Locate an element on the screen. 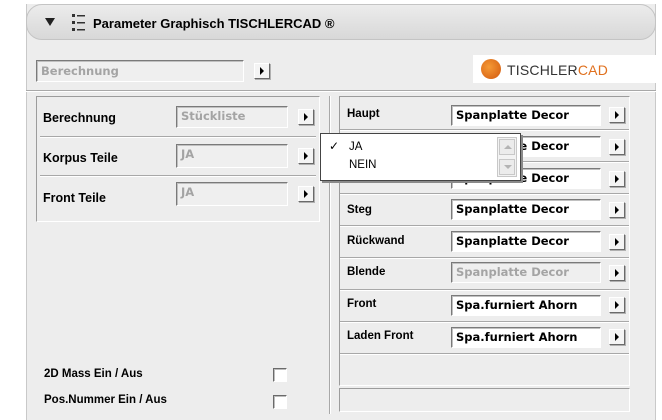 The image size is (662, 420). korpus-teile-select: JA is located at coordinates (232, 156).